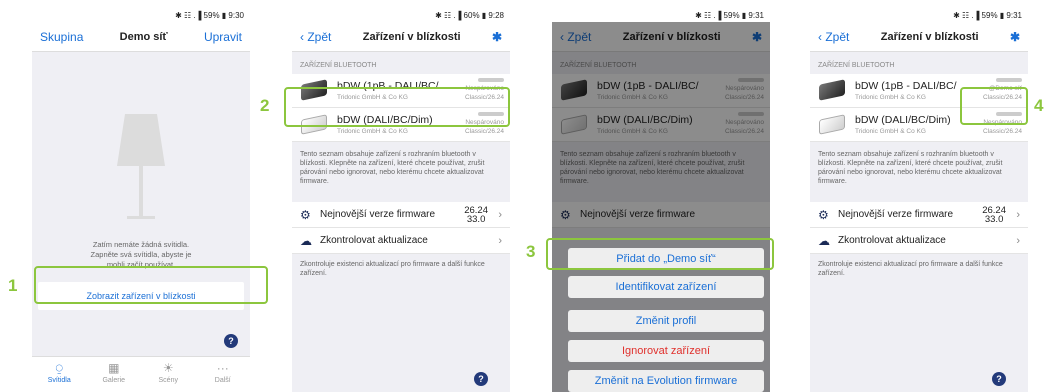 The image size is (1053, 392). What do you see at coordinates (401, 16) in the screenshot?
I see `status-bar: ✱ ☷ .▐ 60% ▮ 9:28` at bounding box center [401, 16].